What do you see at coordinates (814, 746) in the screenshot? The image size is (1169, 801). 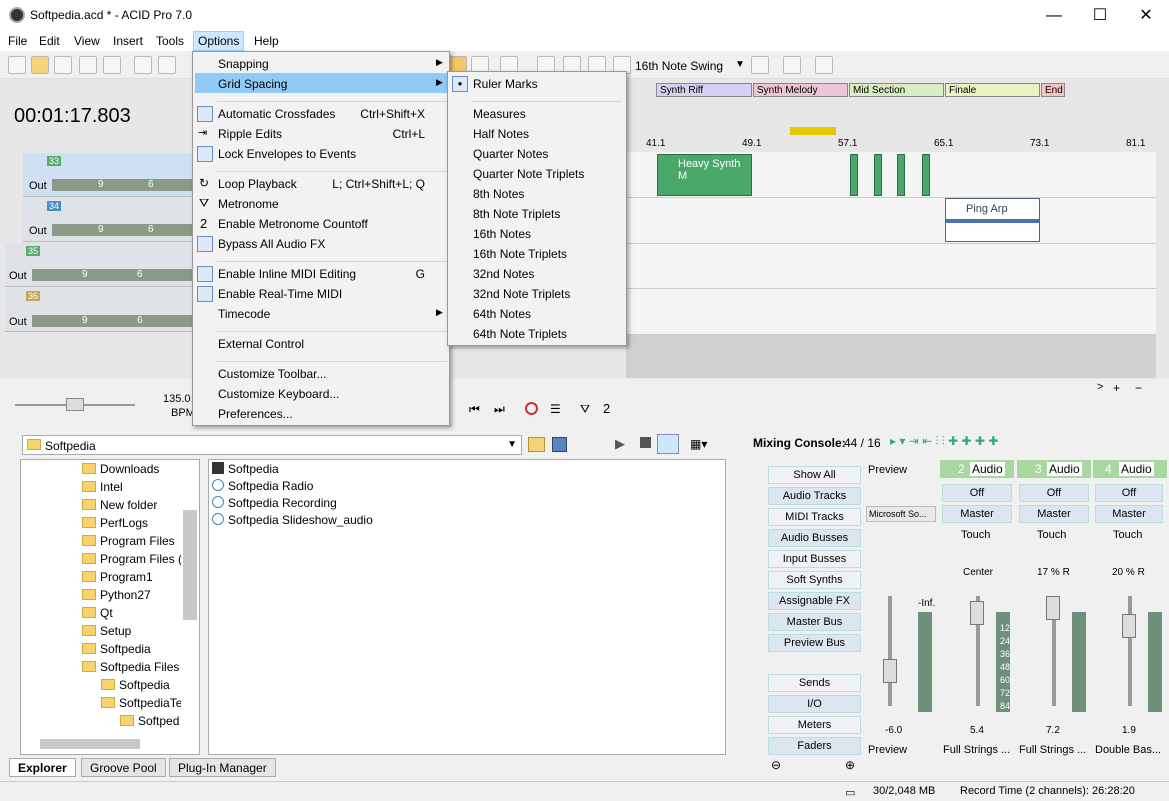 I see `faders-button: Faders` at bounding box center [814, 746].